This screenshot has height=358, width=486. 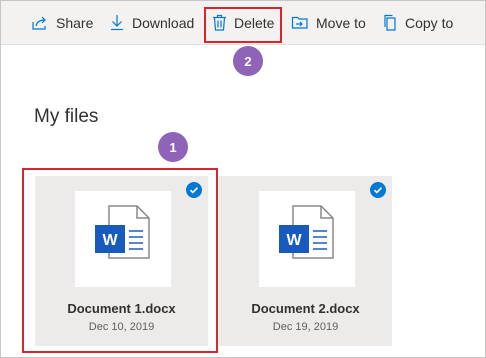 What do you see at coordinates (40, 23) in the screenshot?
I see `share-icon` at bounding box center [40, 23].